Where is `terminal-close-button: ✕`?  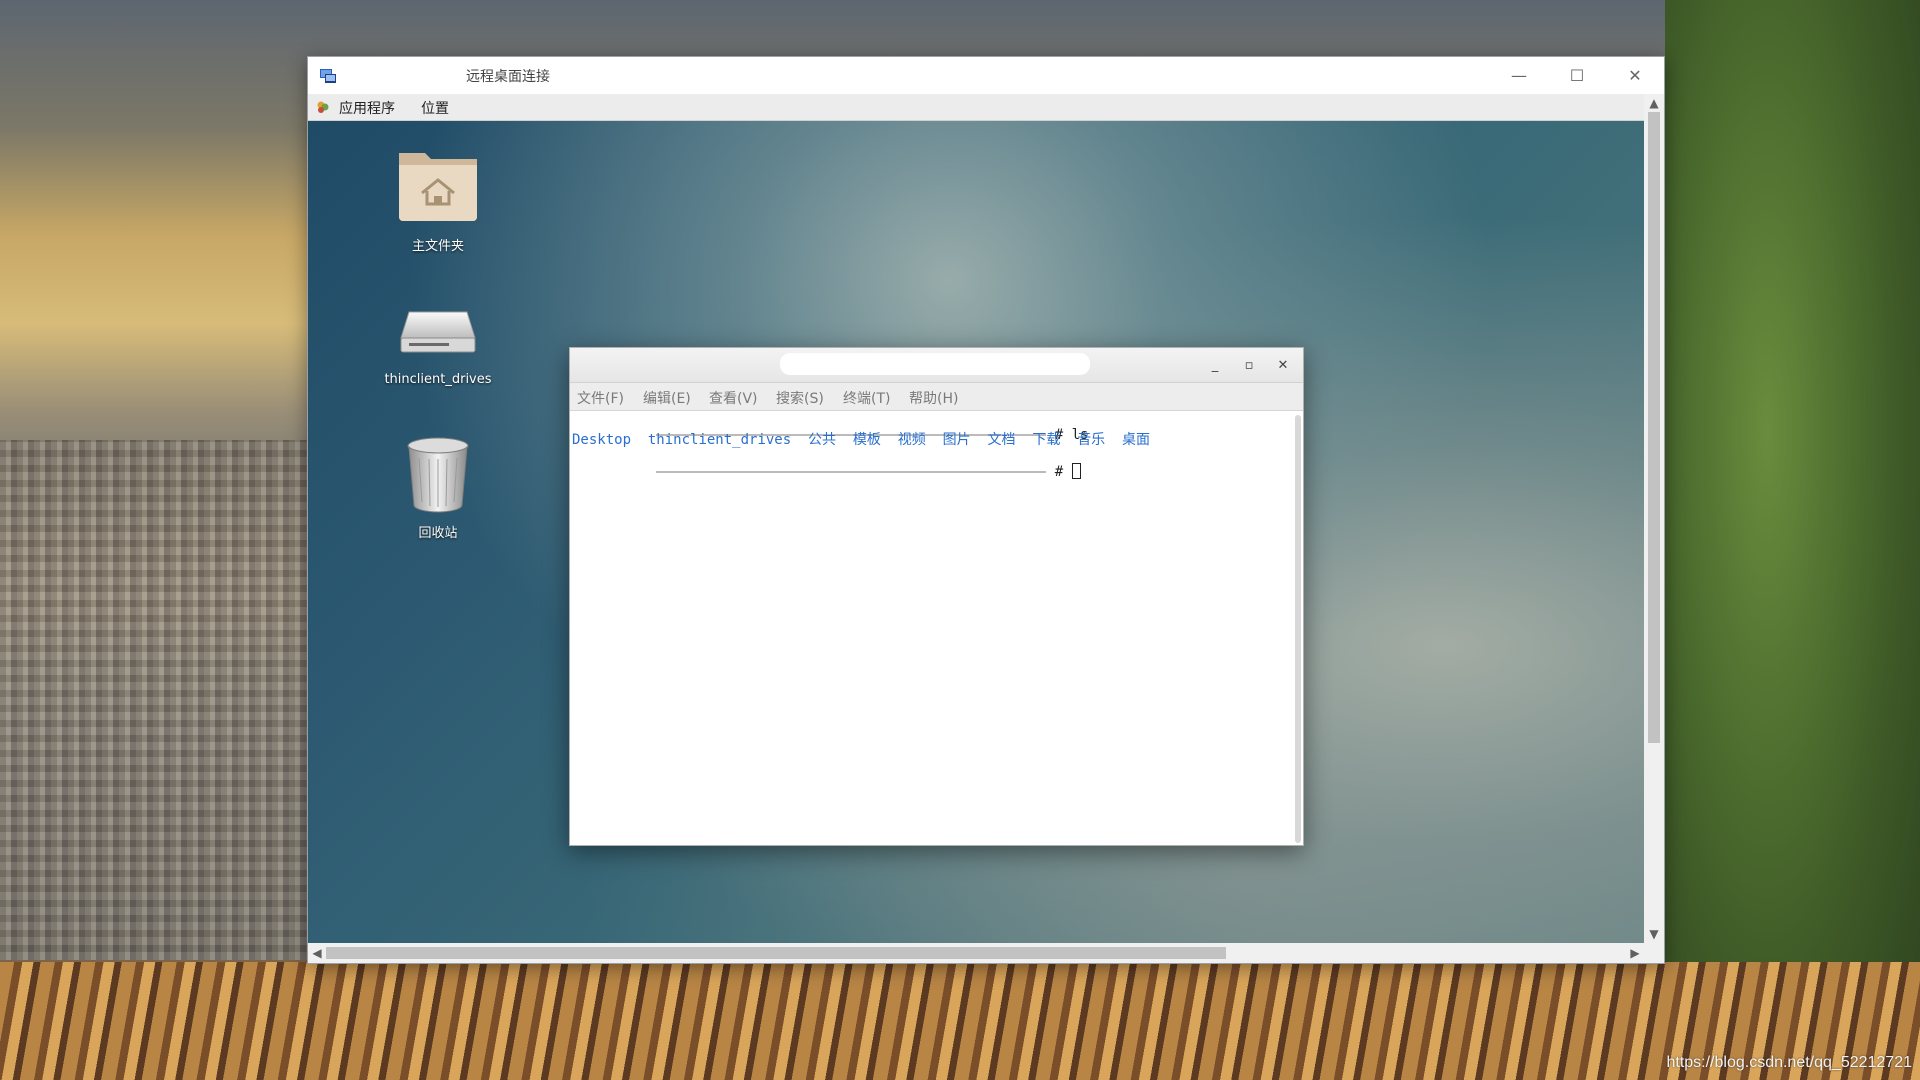
terminal-close-button: ✕ is located at coordinates (1283, 365).